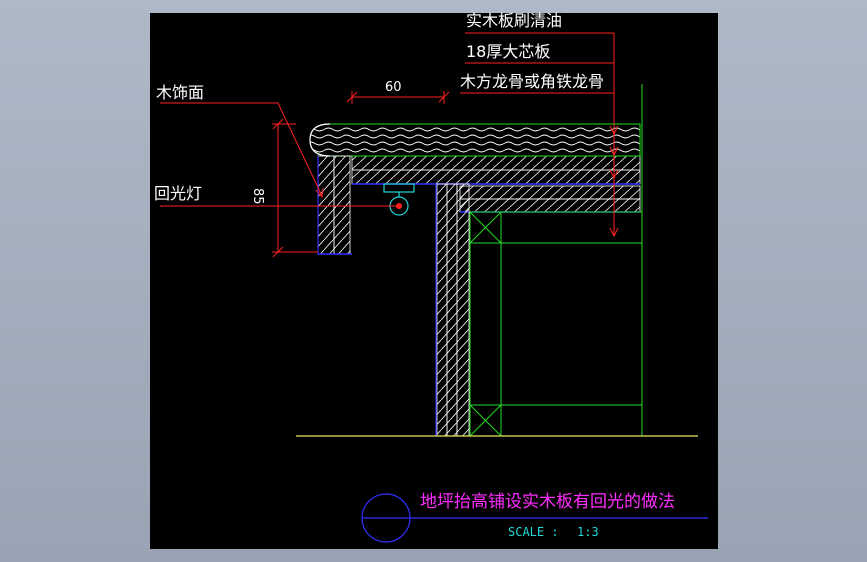 This screenshot has height=562, width=867. I want to click on label-backlight: 回光灯, so click(178, 193).